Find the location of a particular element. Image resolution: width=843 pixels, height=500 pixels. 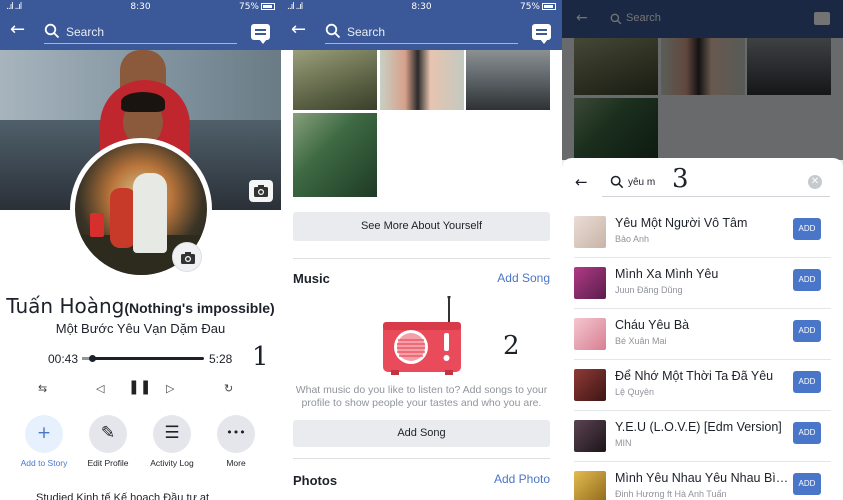

edit-profile-button: ✎ Edit Profile is located at coordinates (108, 441).